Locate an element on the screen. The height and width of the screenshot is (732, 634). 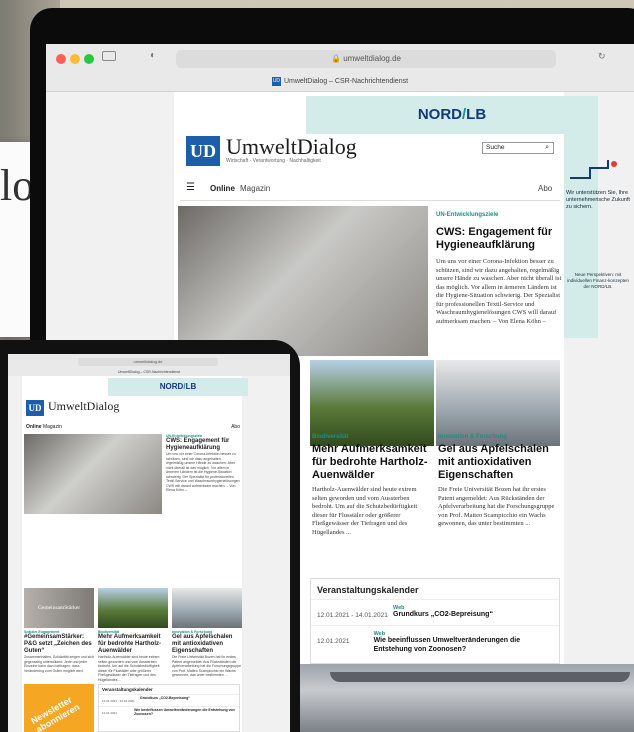
nav-online: Online is located at coordinates (222, 188).